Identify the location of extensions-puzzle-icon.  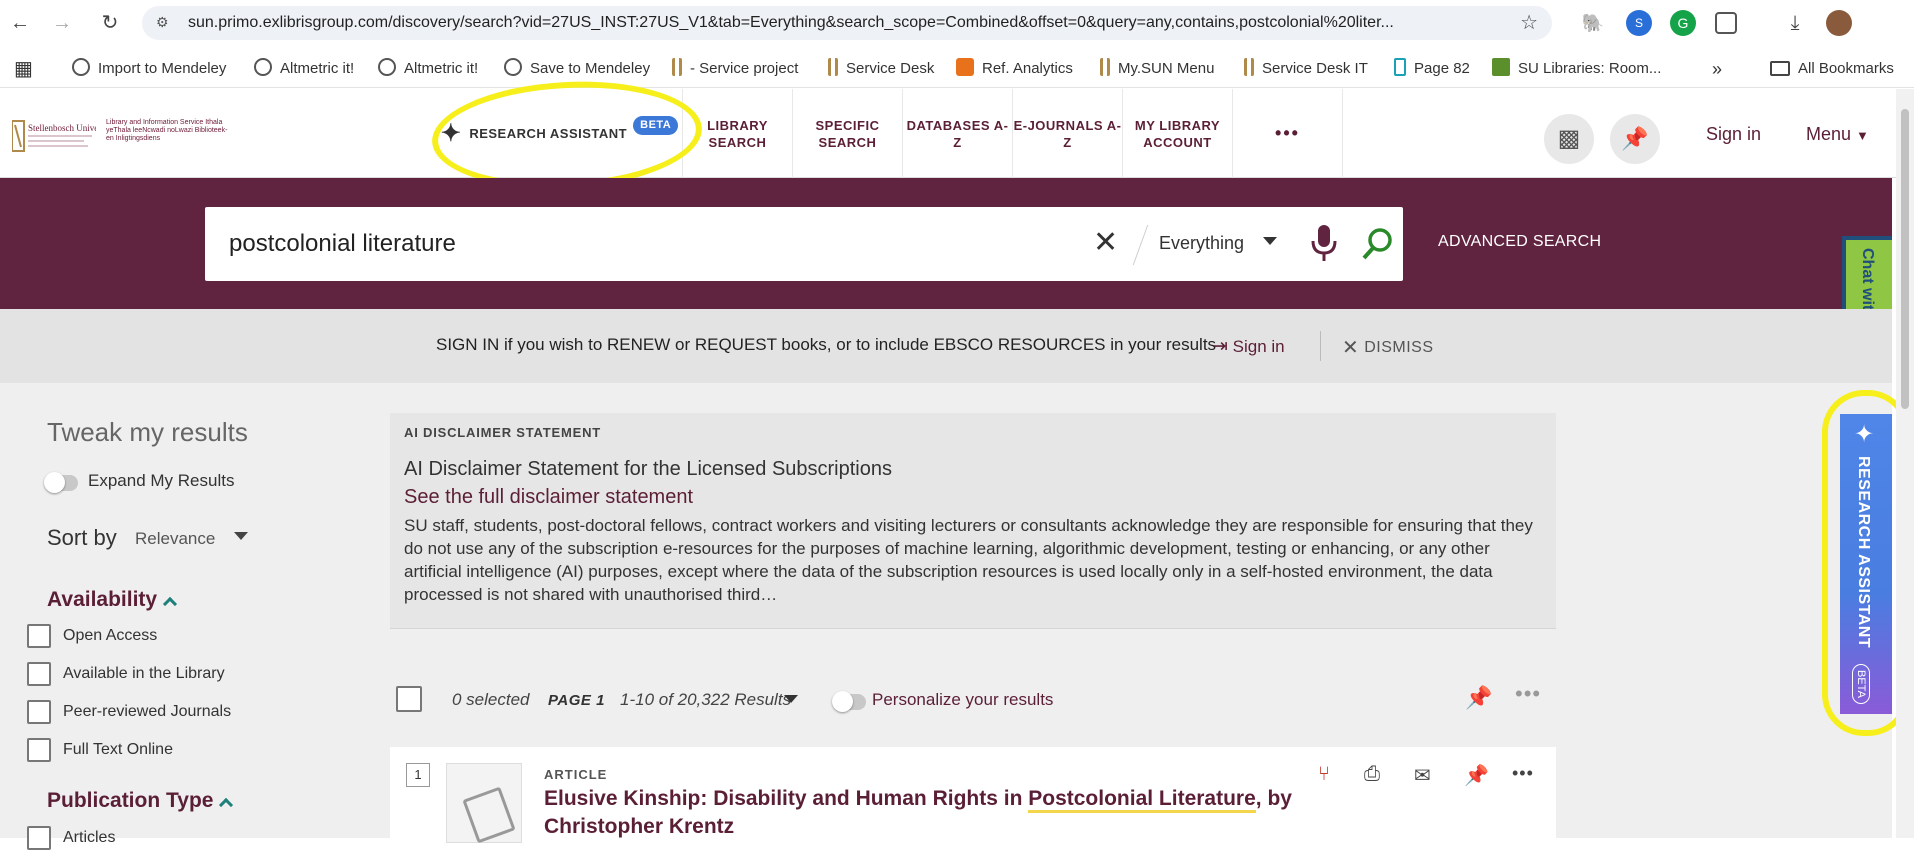
(1726, 23).